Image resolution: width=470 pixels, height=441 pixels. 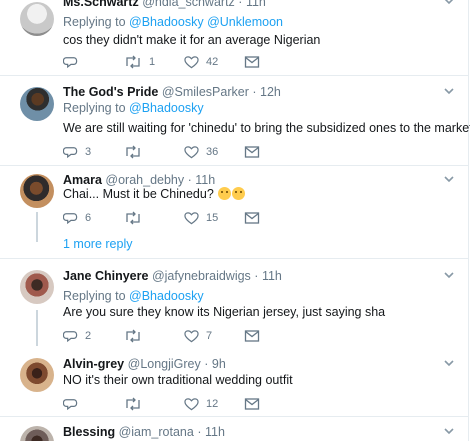 I want to click on user-handle: @orah_debhy, so click(x=144, y=180).